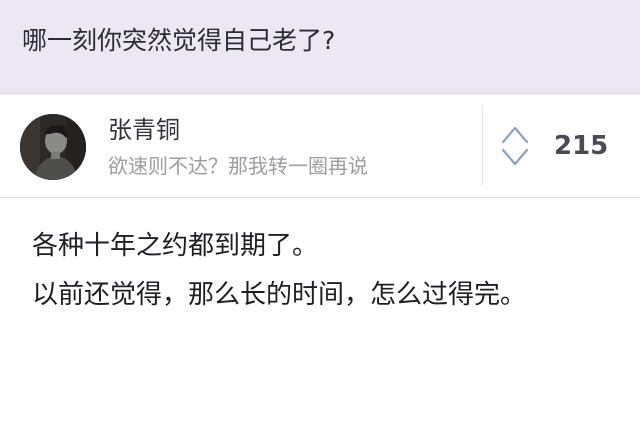  What do you see at coordinates (178, 41) in the screenshot?
I see `question-title: 哪一刻你突然觉得自己老了?` at bounding box center [178, 41].